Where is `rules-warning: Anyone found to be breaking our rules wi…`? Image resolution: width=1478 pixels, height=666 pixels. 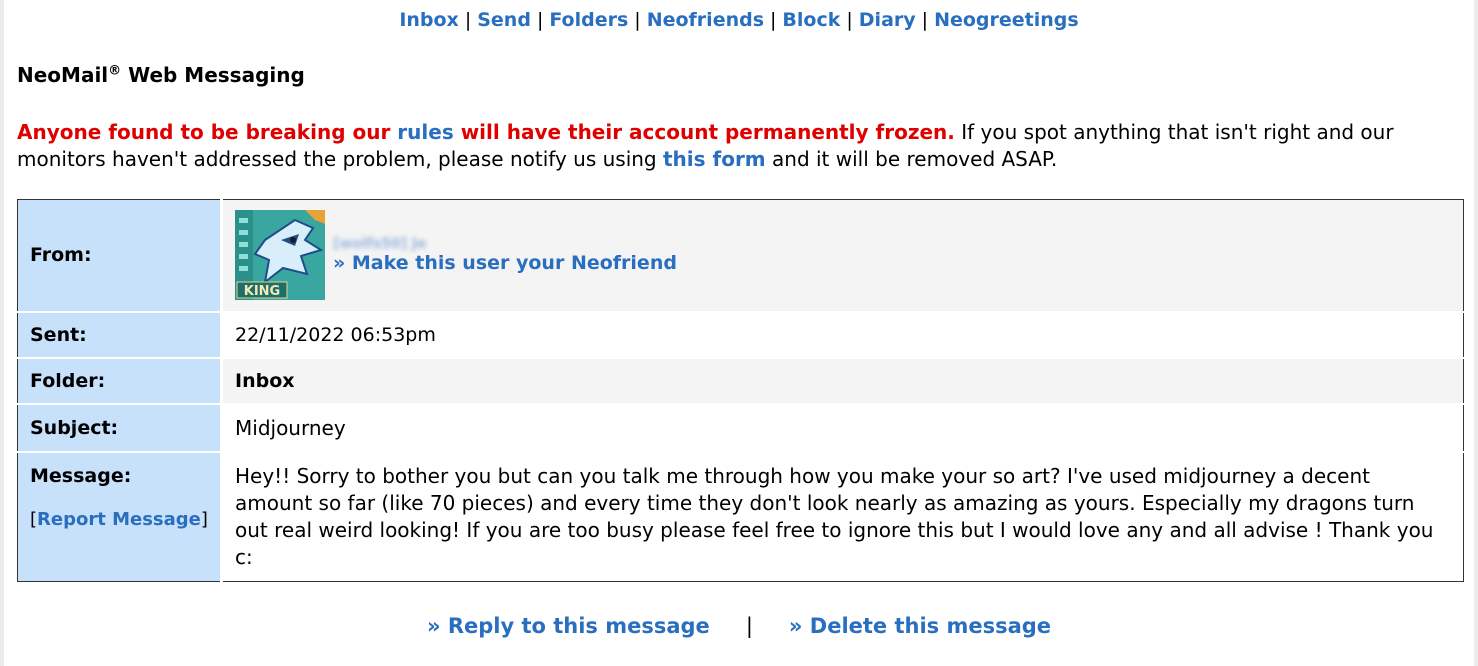 rules-warning: Anyone found to be breaking our rules wi… is located at coordinates (742, 146).